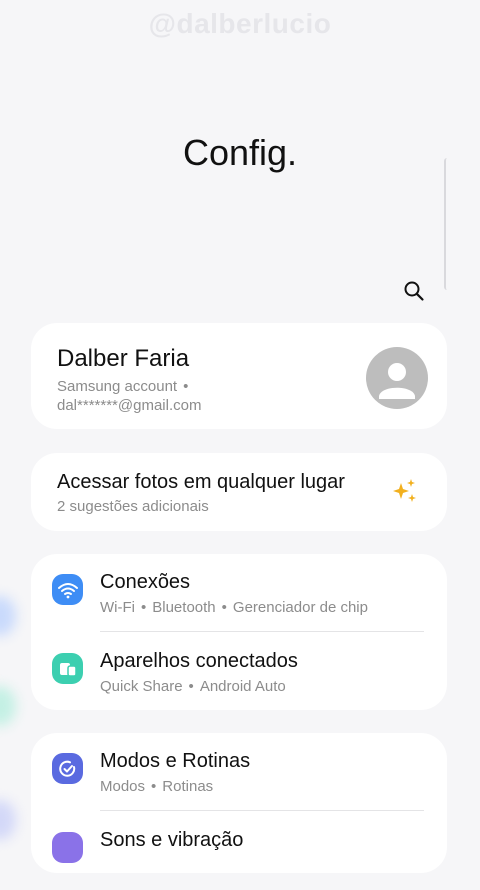 The height and width of the screenshot is (890, 480). Describe the element at coordinates (129, 405) in the screenshot. I see `account-email: dal*******@gmail.com` at that location.